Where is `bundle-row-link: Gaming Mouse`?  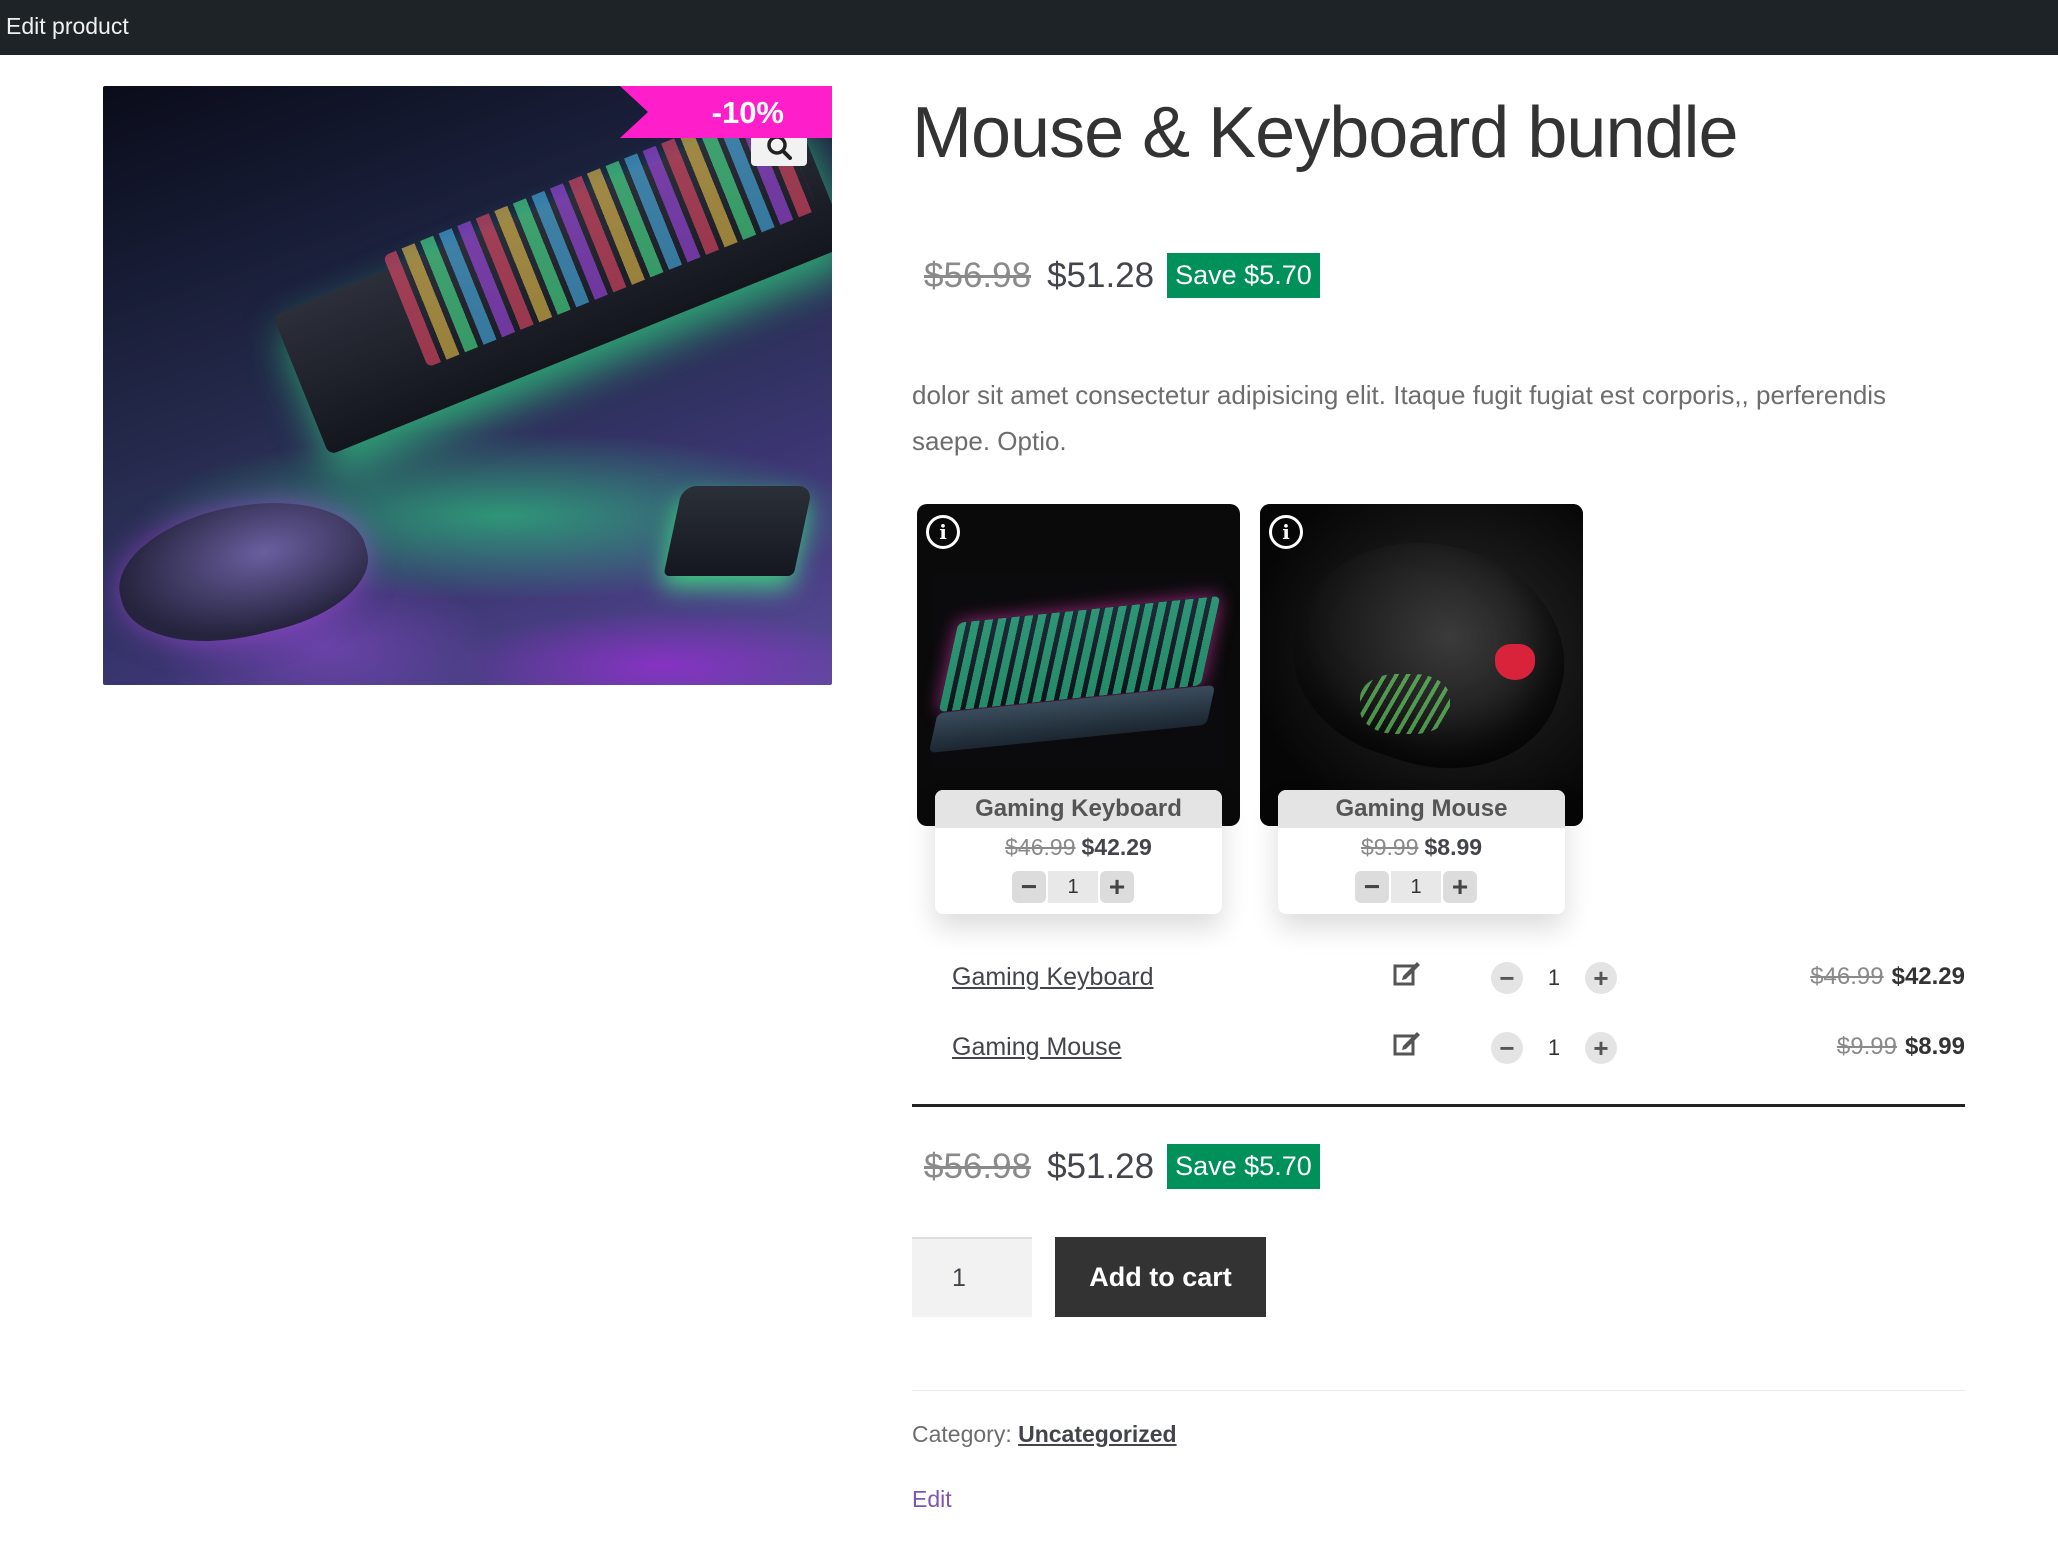
bundle-row-link: Gaming Mouse is located at coordinates (1037, 1047).